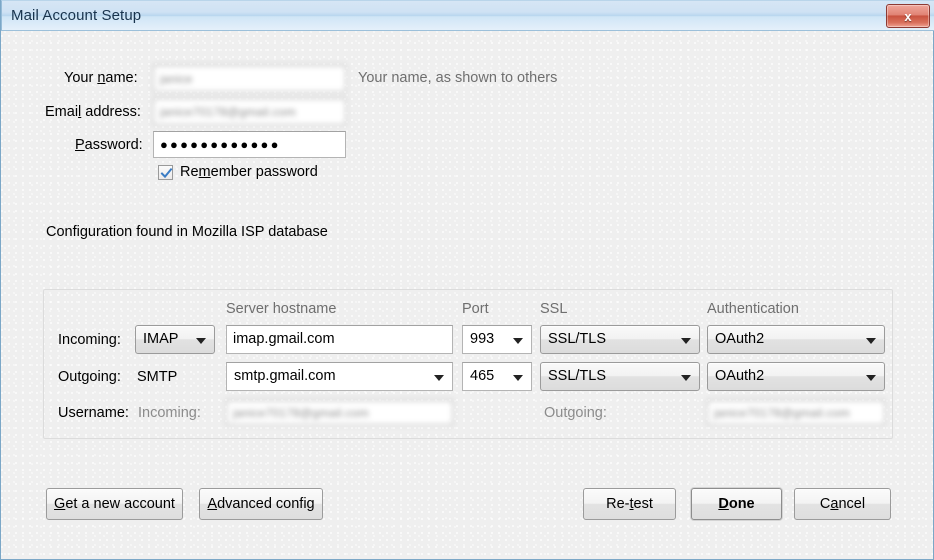 The height and width of the screenshot is (560, 934). I want to click on outgoing-hostname-value: smtp.gmail.com, so click(285, 376).